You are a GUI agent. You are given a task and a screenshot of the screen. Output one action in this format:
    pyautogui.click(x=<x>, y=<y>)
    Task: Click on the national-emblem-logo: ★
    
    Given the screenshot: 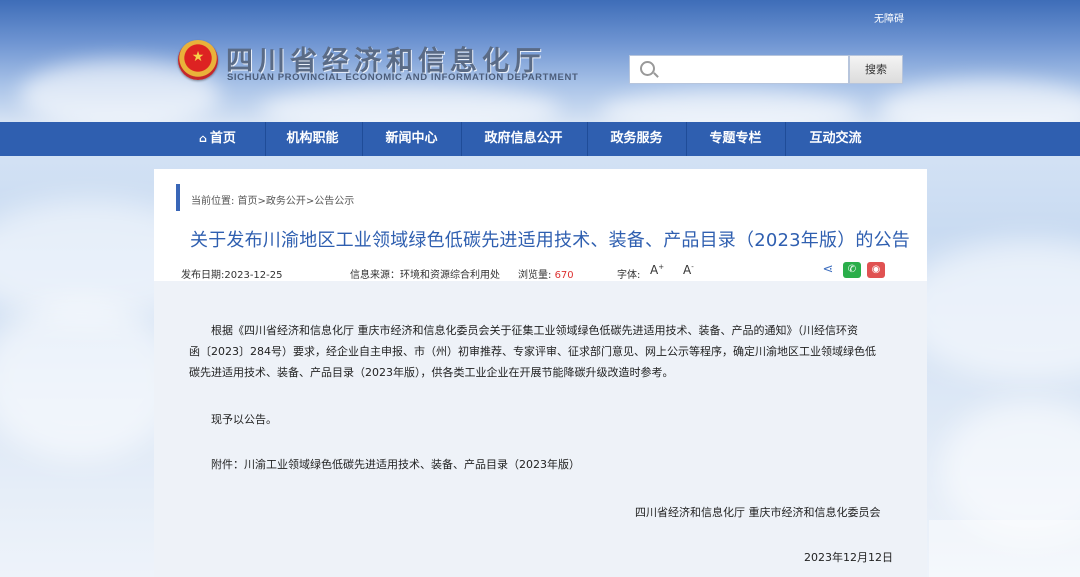 What is the action you would take?
    pyautogui.click(x=198, y=60)
    